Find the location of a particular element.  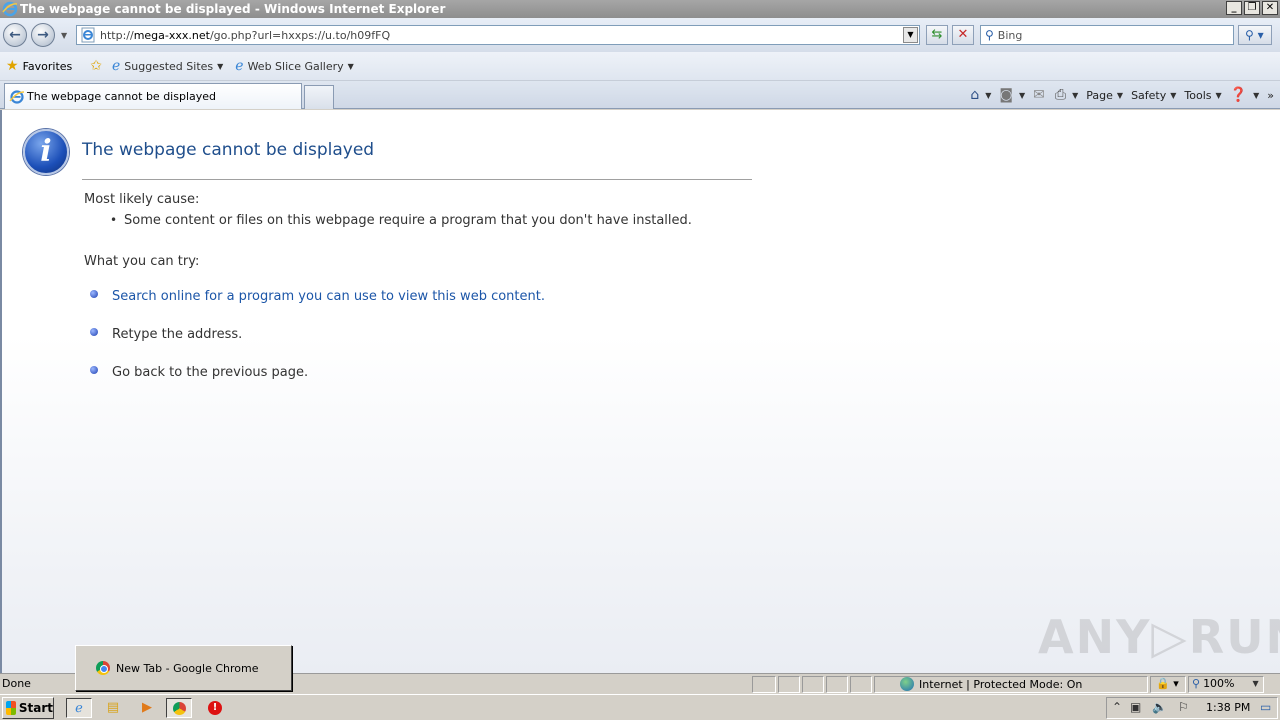

info-icon: i is located at coordinates (46, 152).